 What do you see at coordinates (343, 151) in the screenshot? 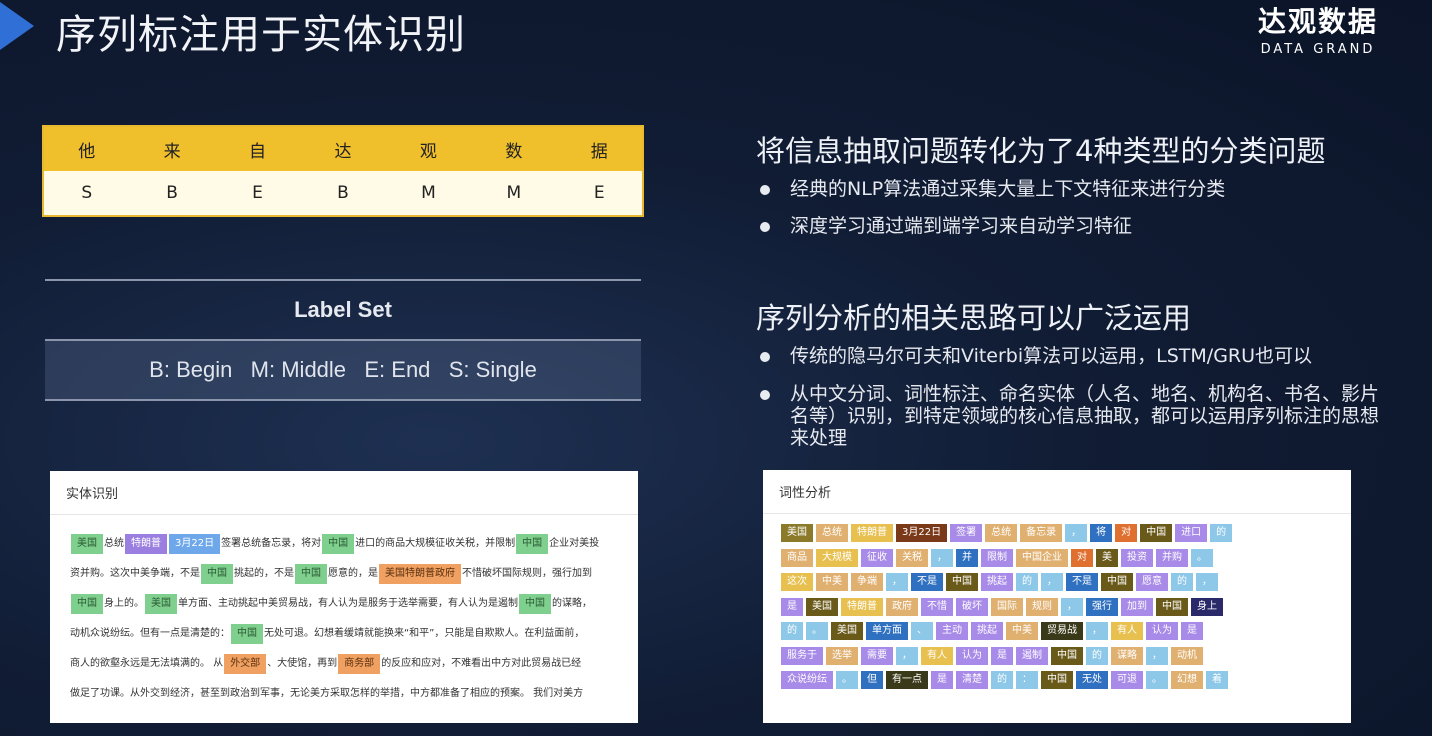
I see `char-cell: 达` at bounding box center [343, 151].